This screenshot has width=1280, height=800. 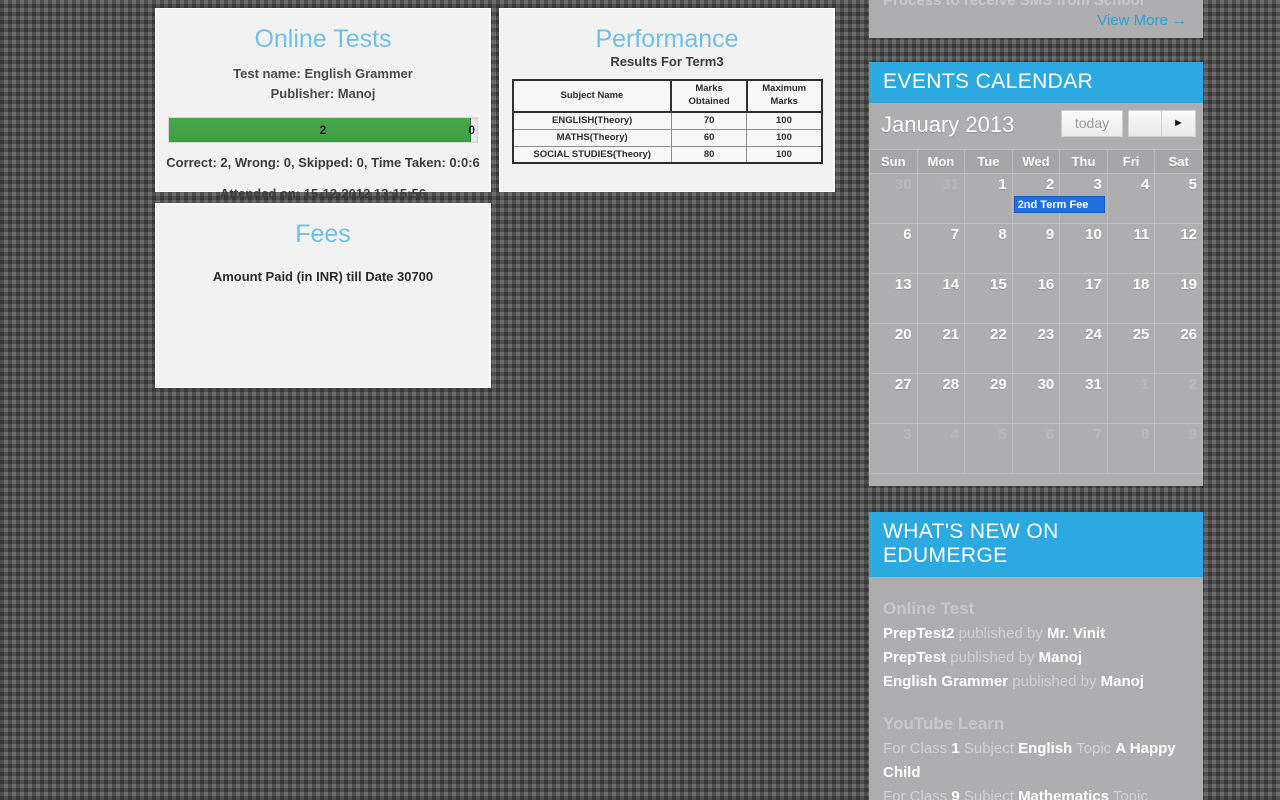 I want to click on calendar-day-cell: 26, so click(x=1178, y=349).